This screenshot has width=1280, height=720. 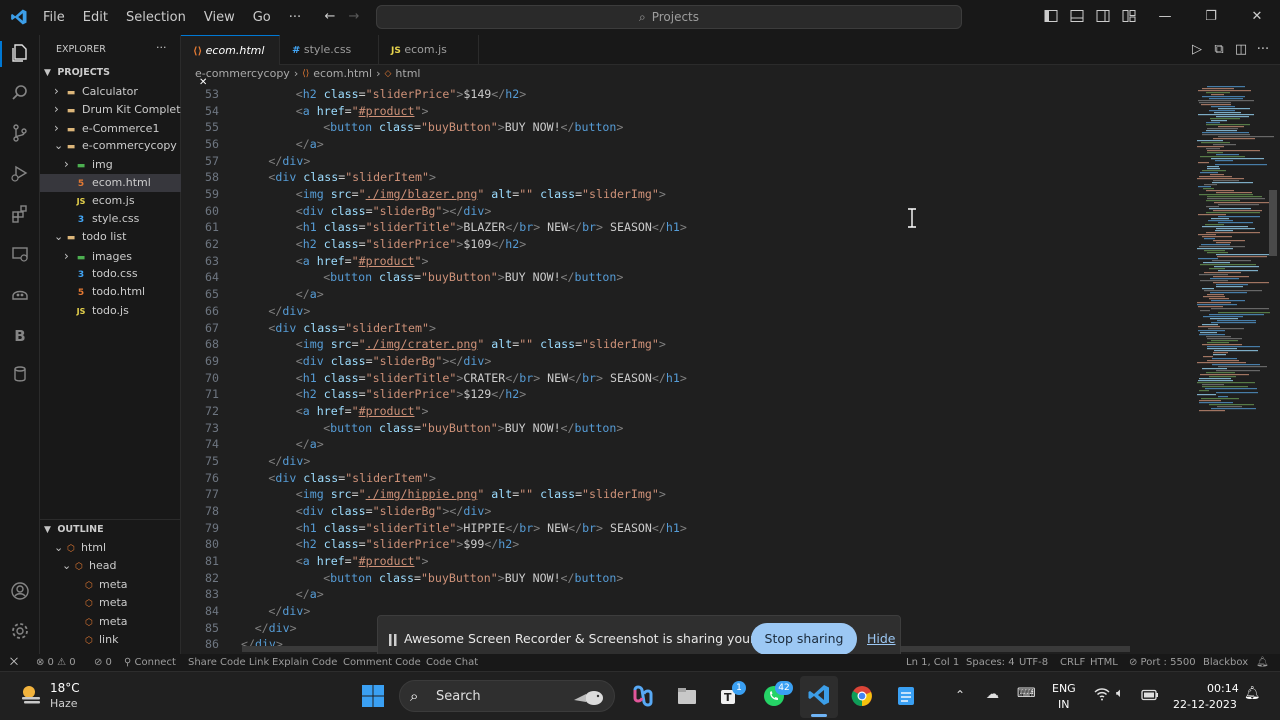 I want to click on tab-ecom-html: ⟨⟩ ecom.html ✕, so click(x=230, y=61).